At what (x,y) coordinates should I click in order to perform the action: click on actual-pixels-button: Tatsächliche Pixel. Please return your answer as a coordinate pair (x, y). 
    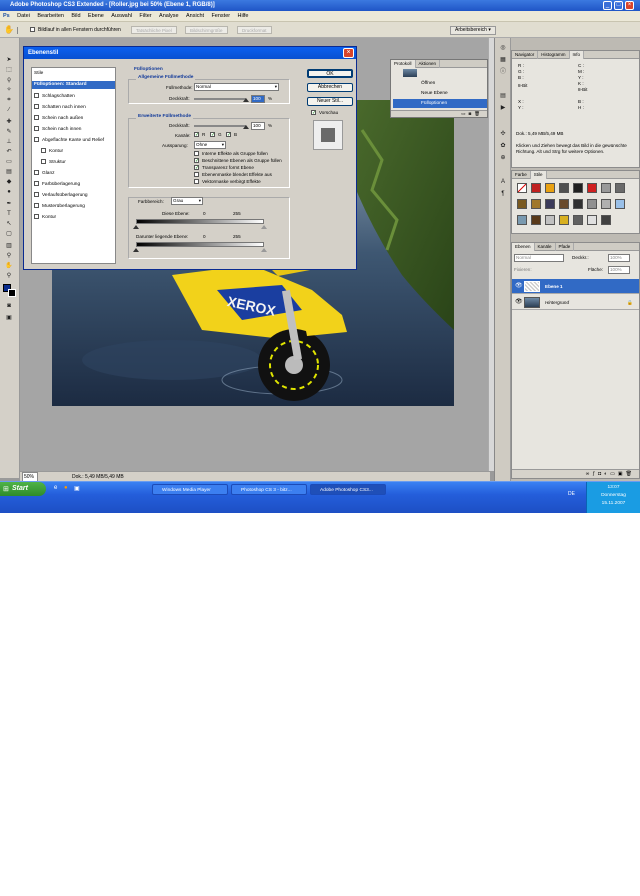
    Looking at the image, I should click on (154, 30).